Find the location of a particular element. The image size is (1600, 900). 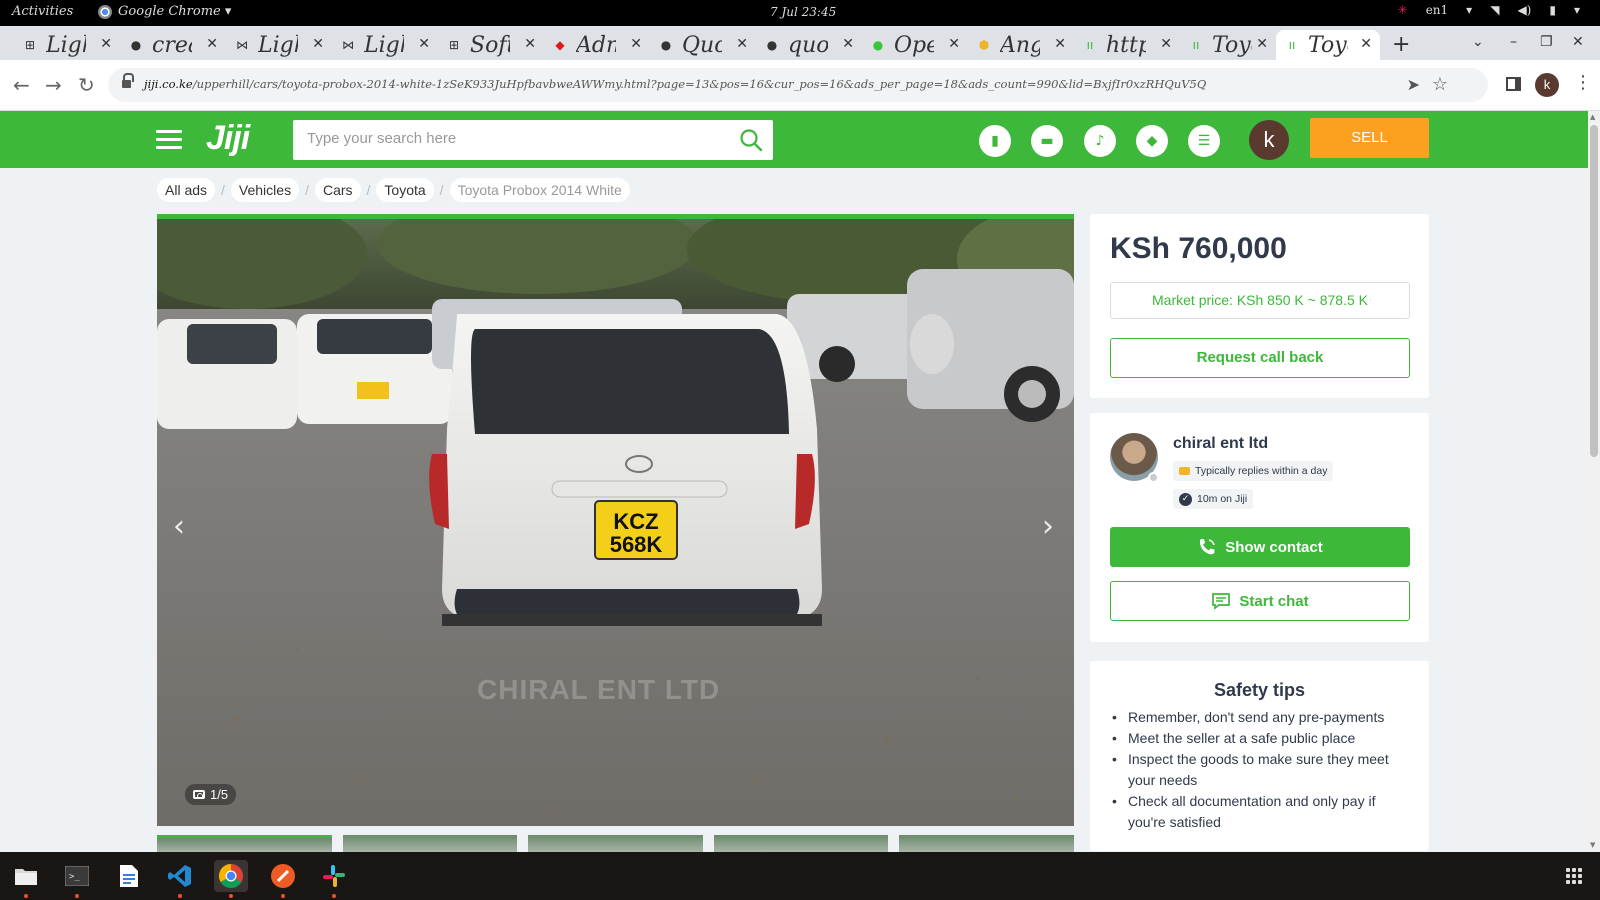

scrollbar-thumb is located at coordinates (1594, 291).